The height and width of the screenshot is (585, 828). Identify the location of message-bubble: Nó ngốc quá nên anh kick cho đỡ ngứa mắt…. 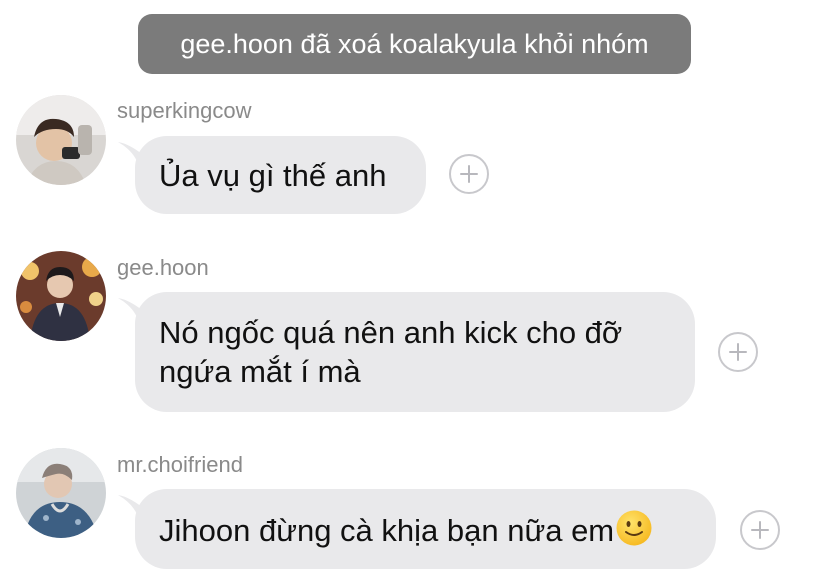
(415, 352).